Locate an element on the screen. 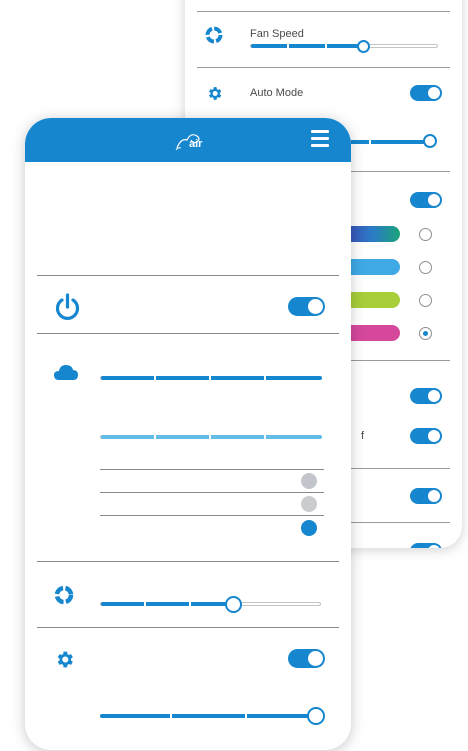 This screenshot has height=751, width=468. row-divider is located at coordinates (323, 67).